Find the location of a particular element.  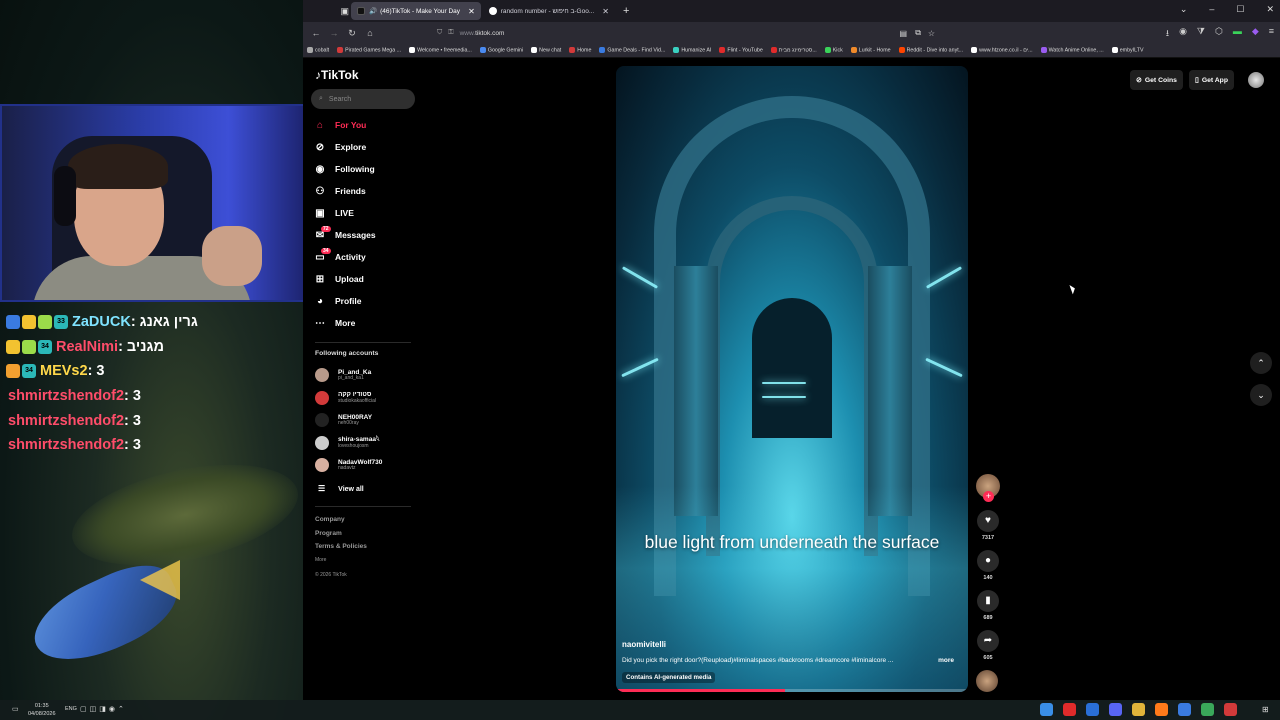

scroll-down-button: ⌄ is located at coordinates (1261, 395).